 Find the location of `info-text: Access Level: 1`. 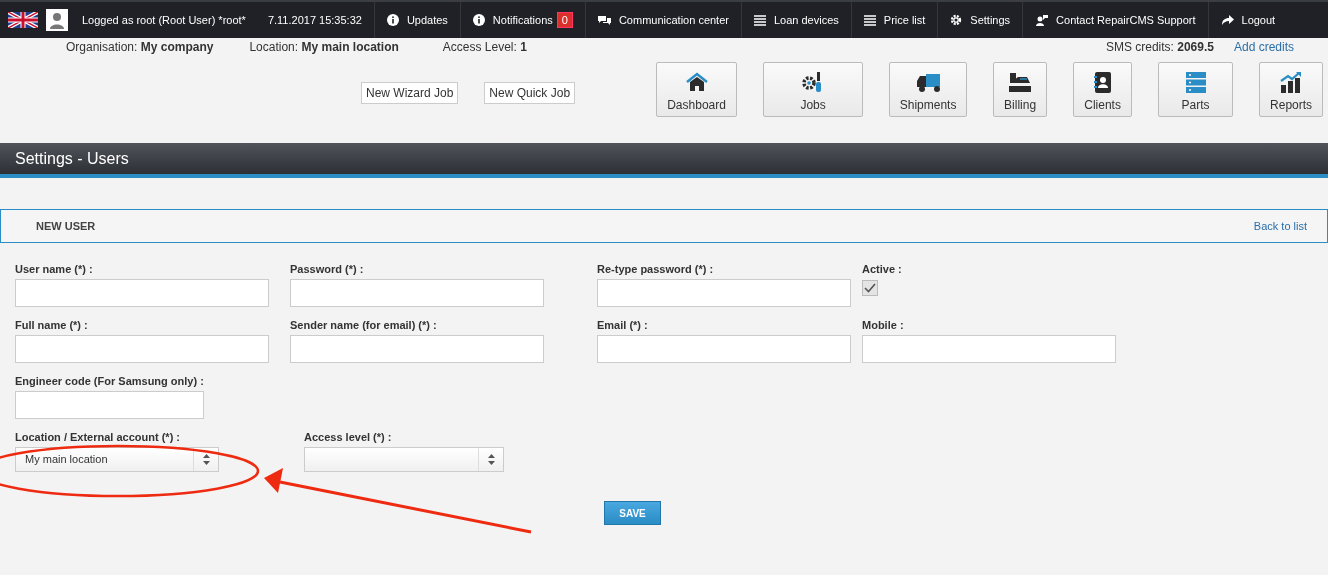

info-text: Access Level: 1 is located at coordinates (484, 47).